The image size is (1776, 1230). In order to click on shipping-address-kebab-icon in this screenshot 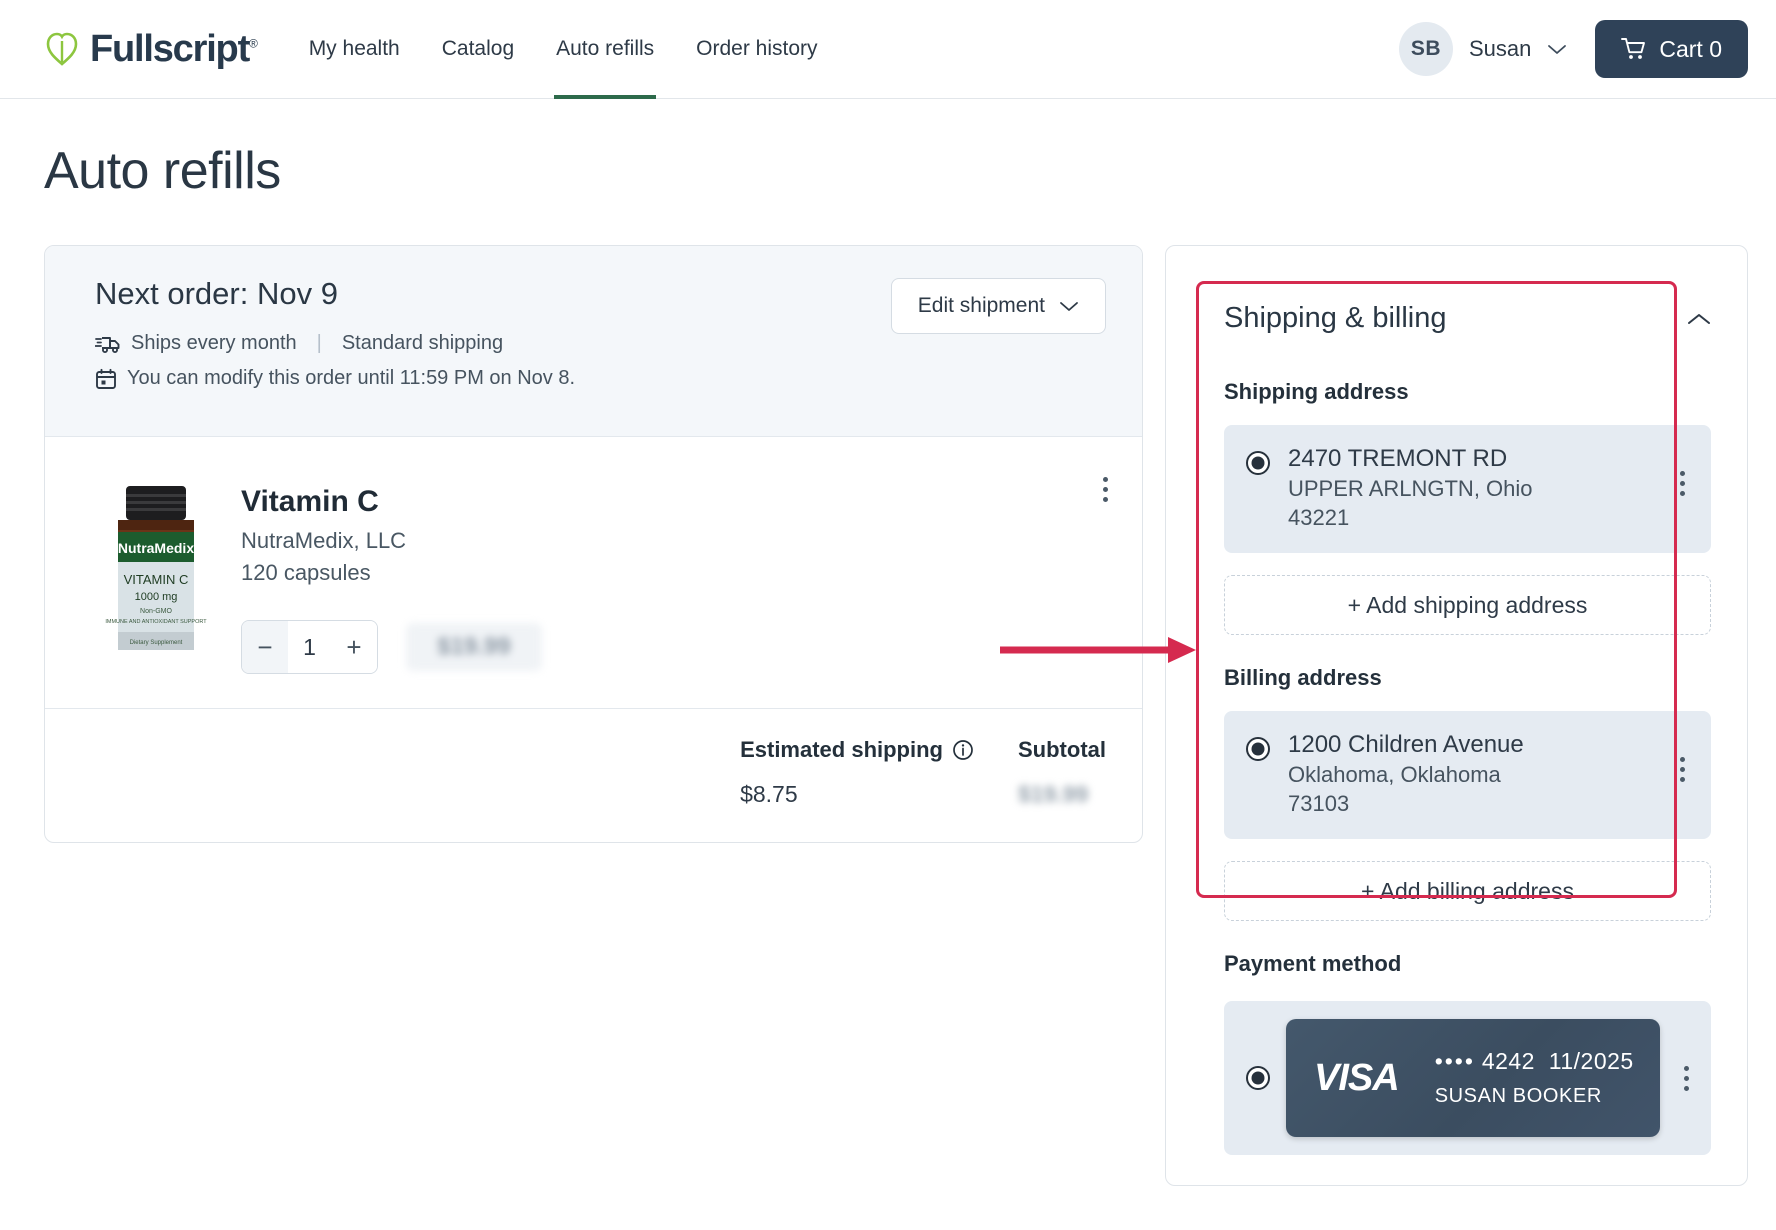, I will do `click(1682, 483)`.